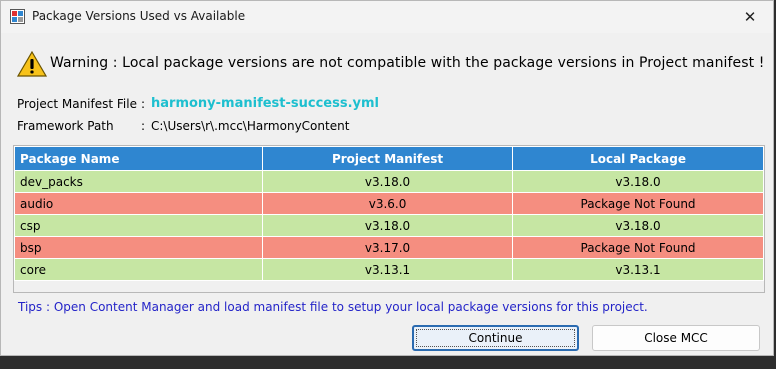 The height and width of the screenshot is (369, 776). I want to click on app-icon, so click(17, 16).